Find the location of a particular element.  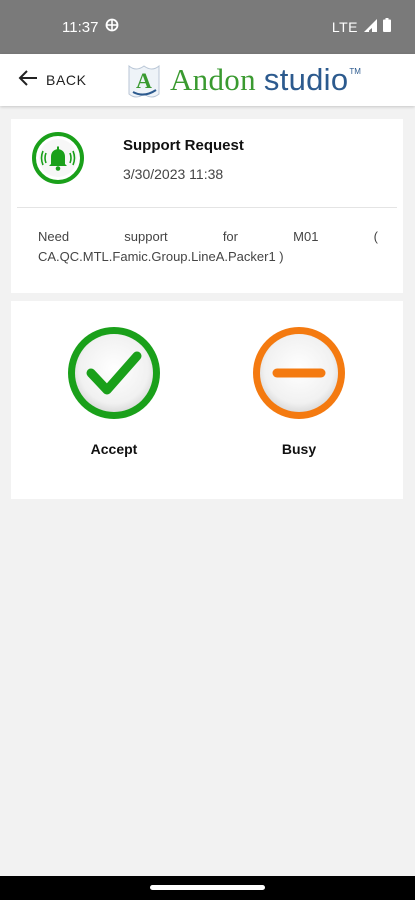

logo-trademark: TM is located at coordinates (355, 71).